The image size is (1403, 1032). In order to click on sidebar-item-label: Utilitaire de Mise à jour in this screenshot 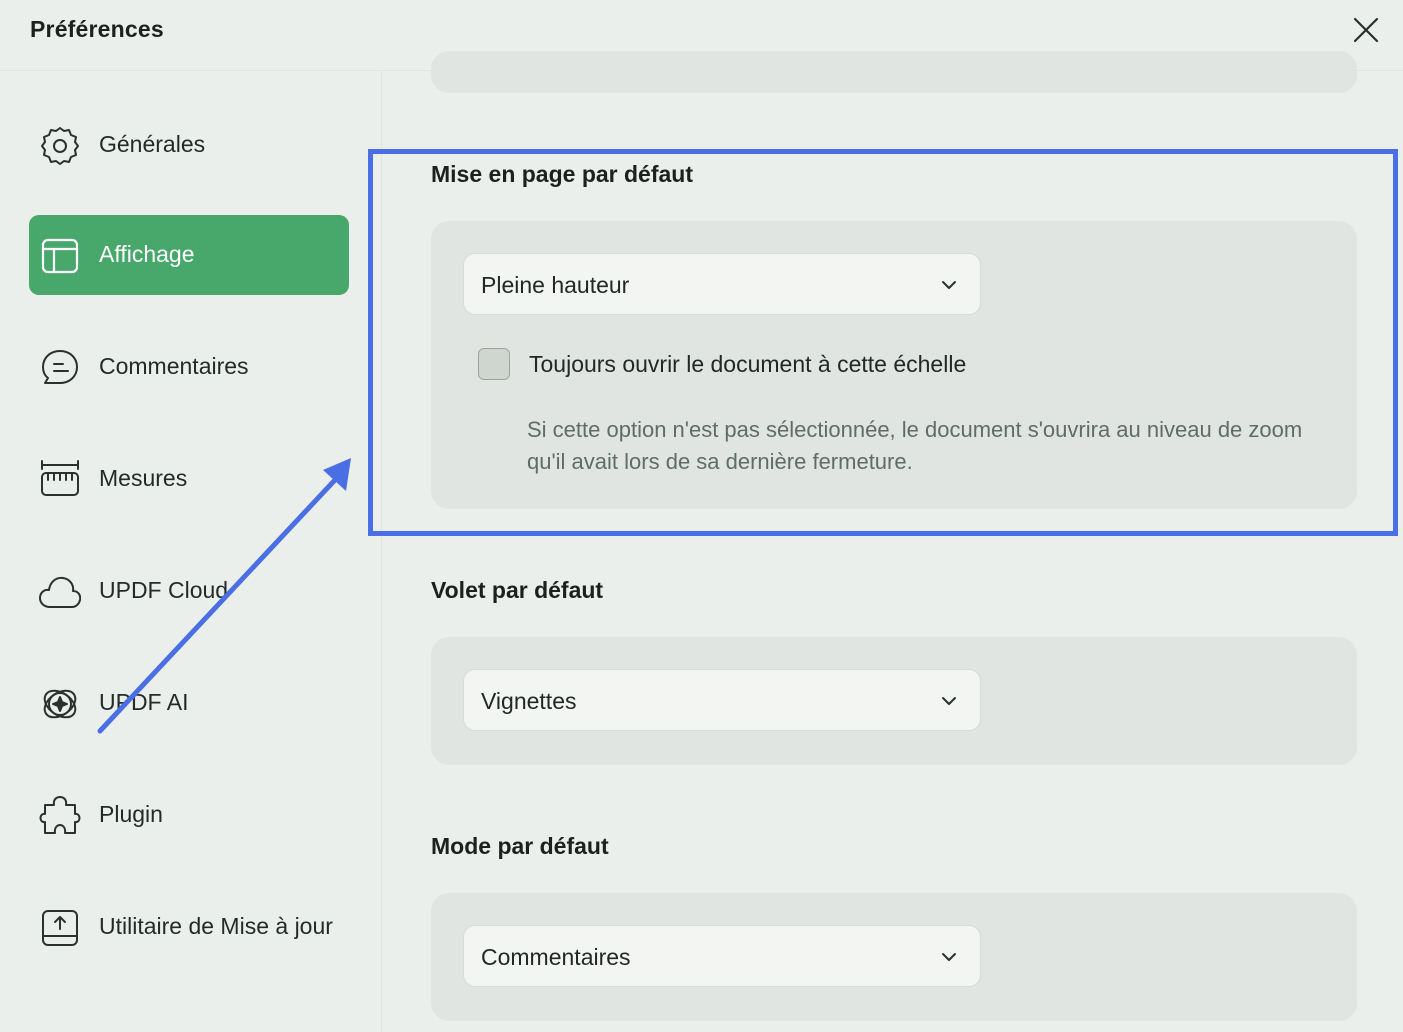, I will do `click(216, 926)`.